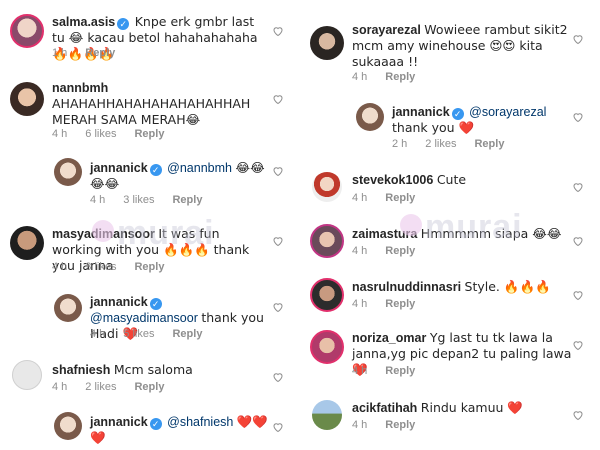  What do you see at coordinates (83, 22) in the screenshot?
I see `comment-username: salma.asis` at bounding box center [83, 22].